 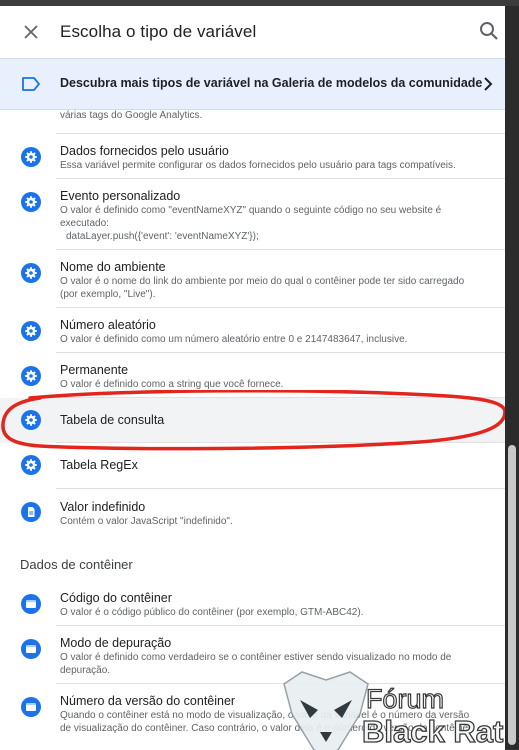 What do you see at coordinates (131, 115) in the screenshot?
I see `truncated-description: várias tags do Google Analytics.` at bounding box center [131, 115].